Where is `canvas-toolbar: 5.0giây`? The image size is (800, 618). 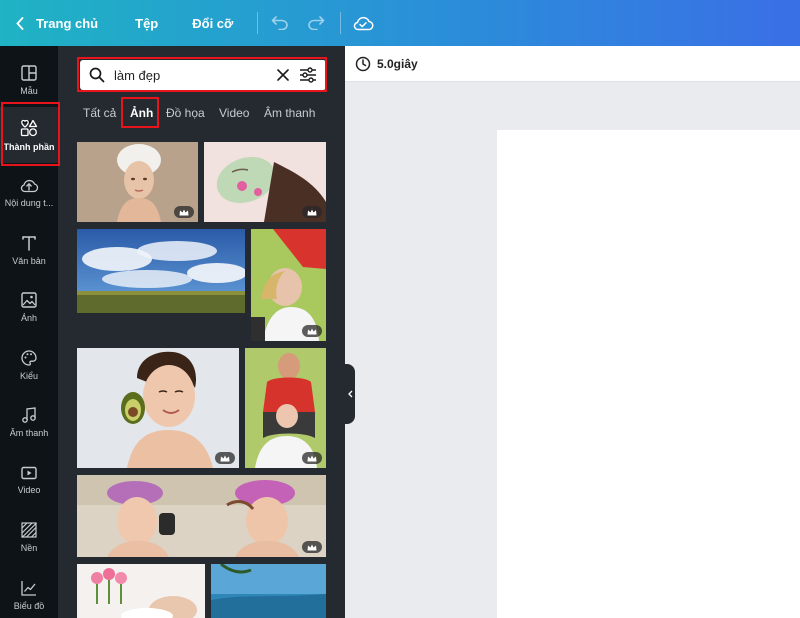
canvas-toolbar: 5.0giây is located at coordinates (572, 64).